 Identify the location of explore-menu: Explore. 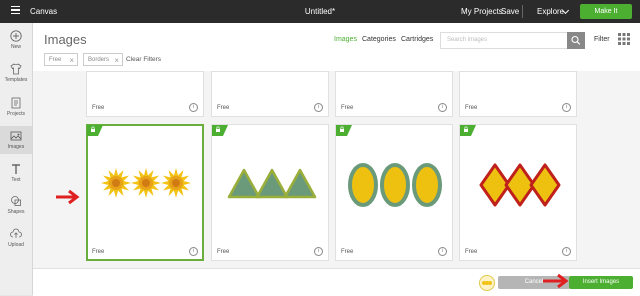
(550, 11).